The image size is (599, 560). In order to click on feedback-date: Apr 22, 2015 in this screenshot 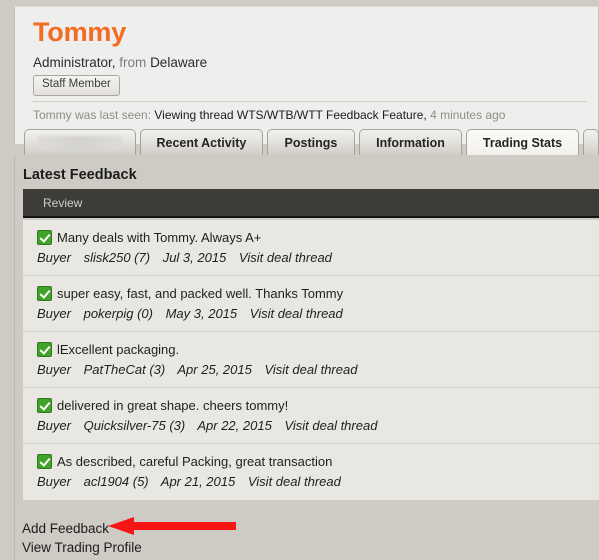, I will do `click(234, 425)`.